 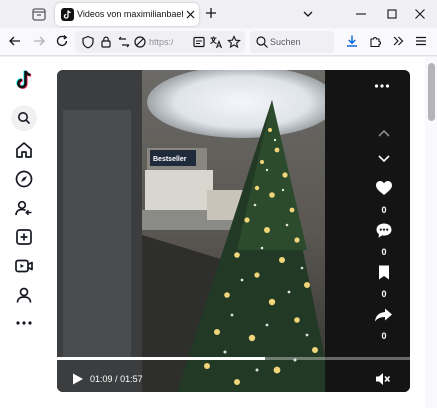 I want to click on bookmark-star-icon, so click(x=234, y=42).